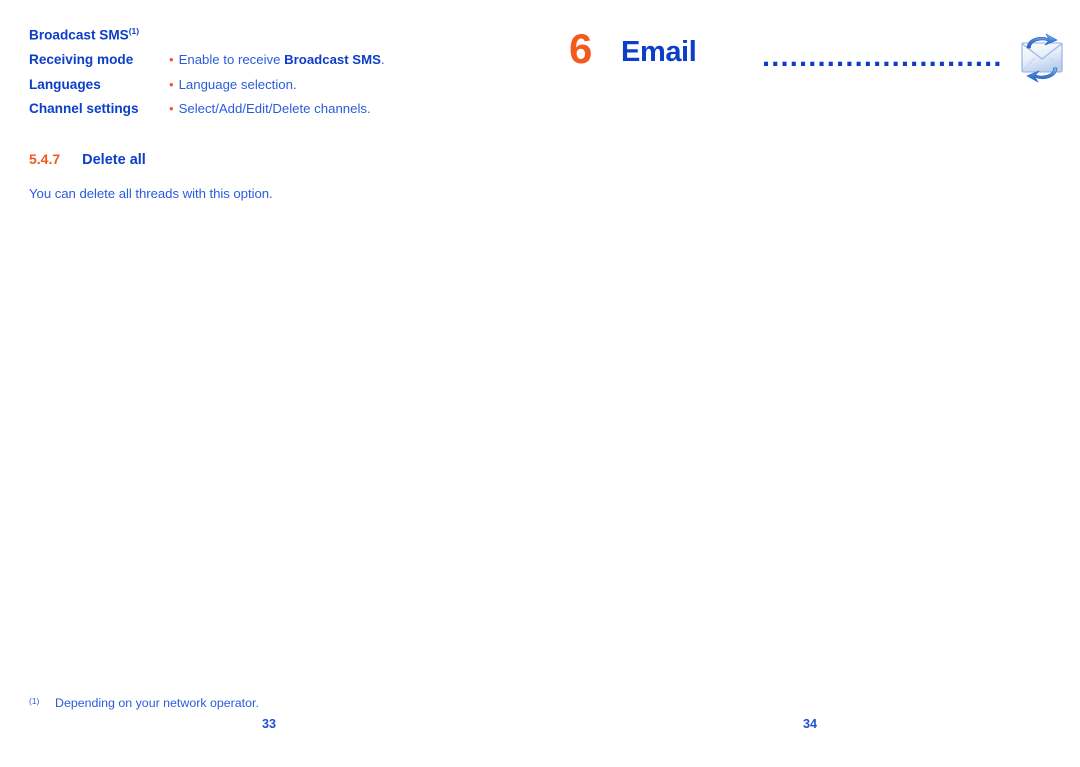 This screenshot has width=1080, height=767. I want to click on page-number-right: 34, so click(809, 724).